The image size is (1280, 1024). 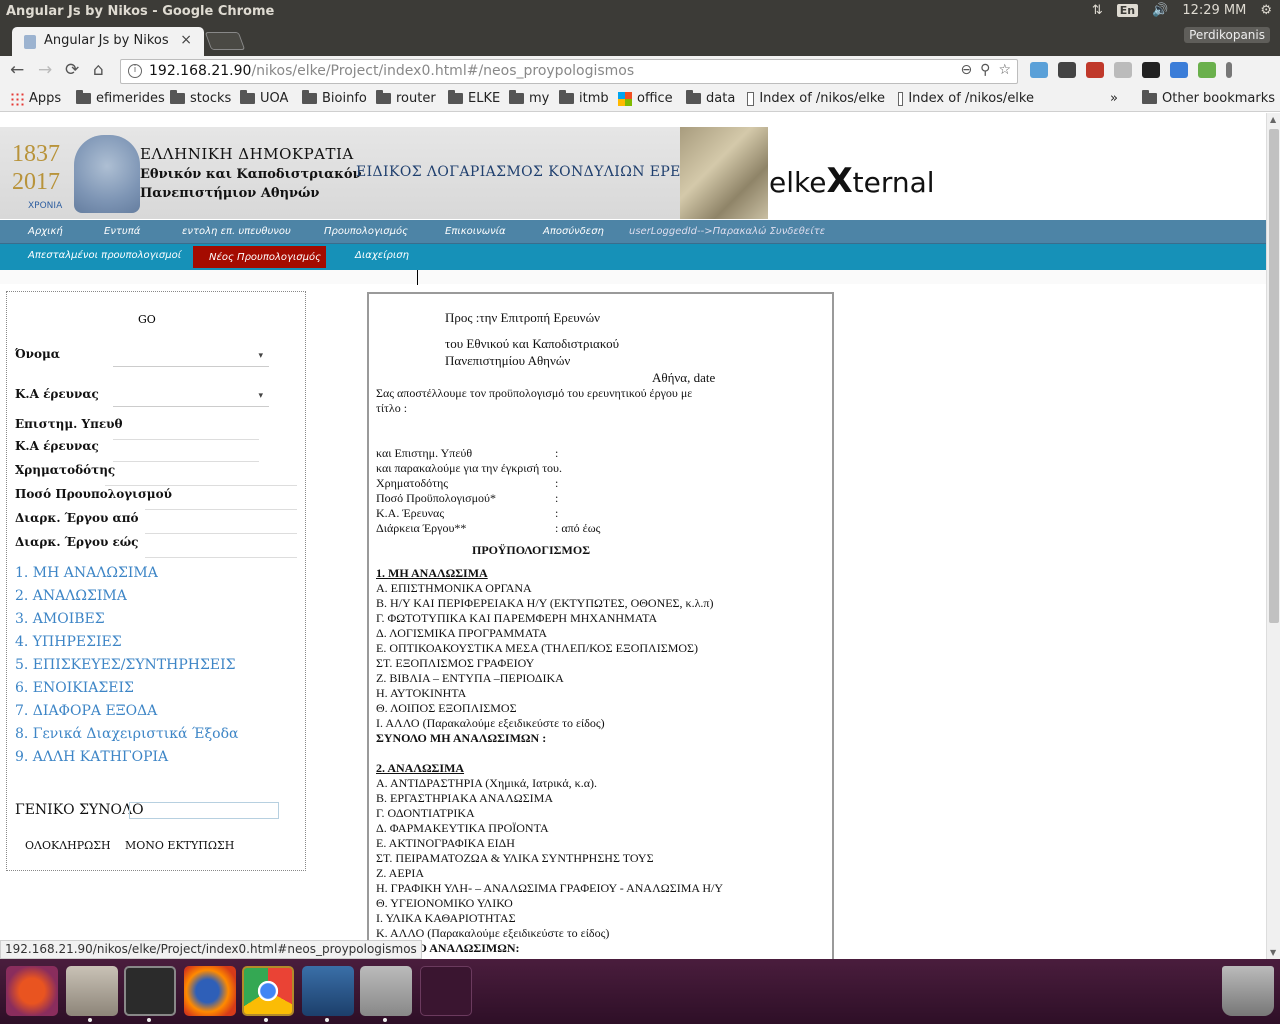 I want to click on mysql-workbench-icon, so click(x=328, y=991).